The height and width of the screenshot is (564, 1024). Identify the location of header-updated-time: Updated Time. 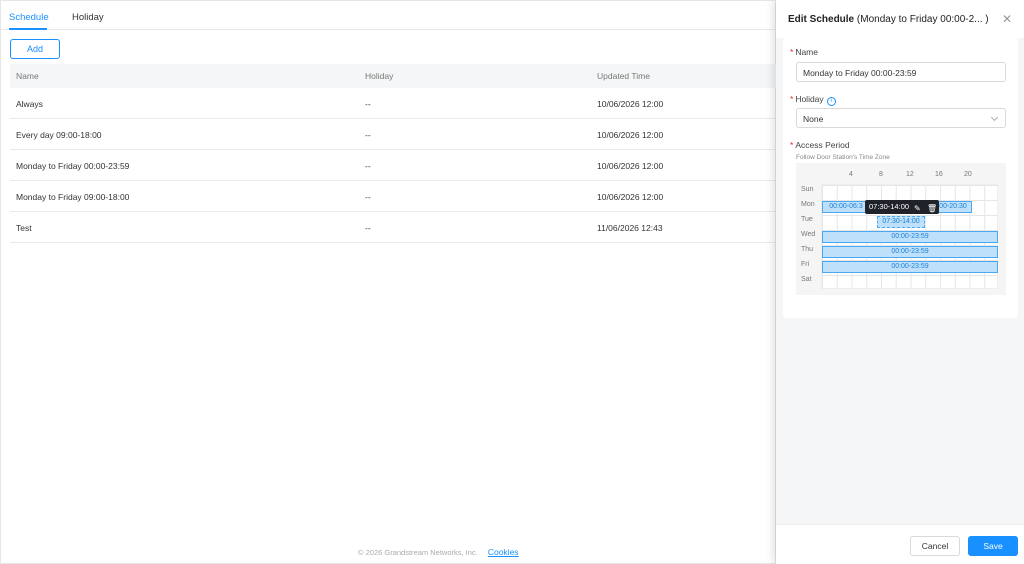
(623, 76).